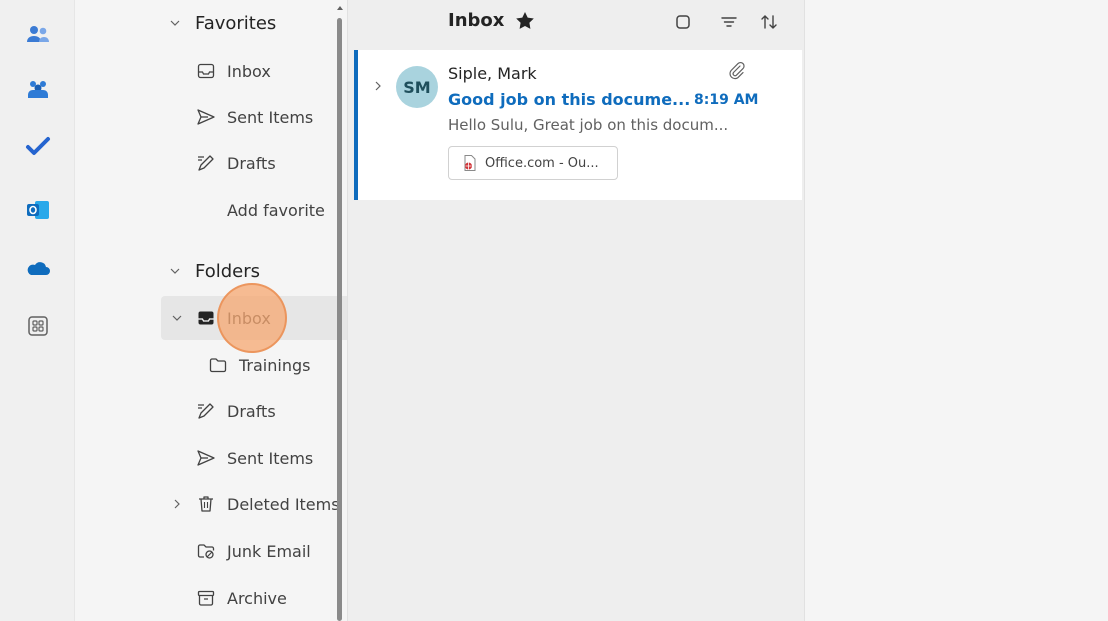  What do you see at coordinates (339, 319) in the screenshot?
I see `folder-pane-scrollbar` at bounding box center [339, 319].